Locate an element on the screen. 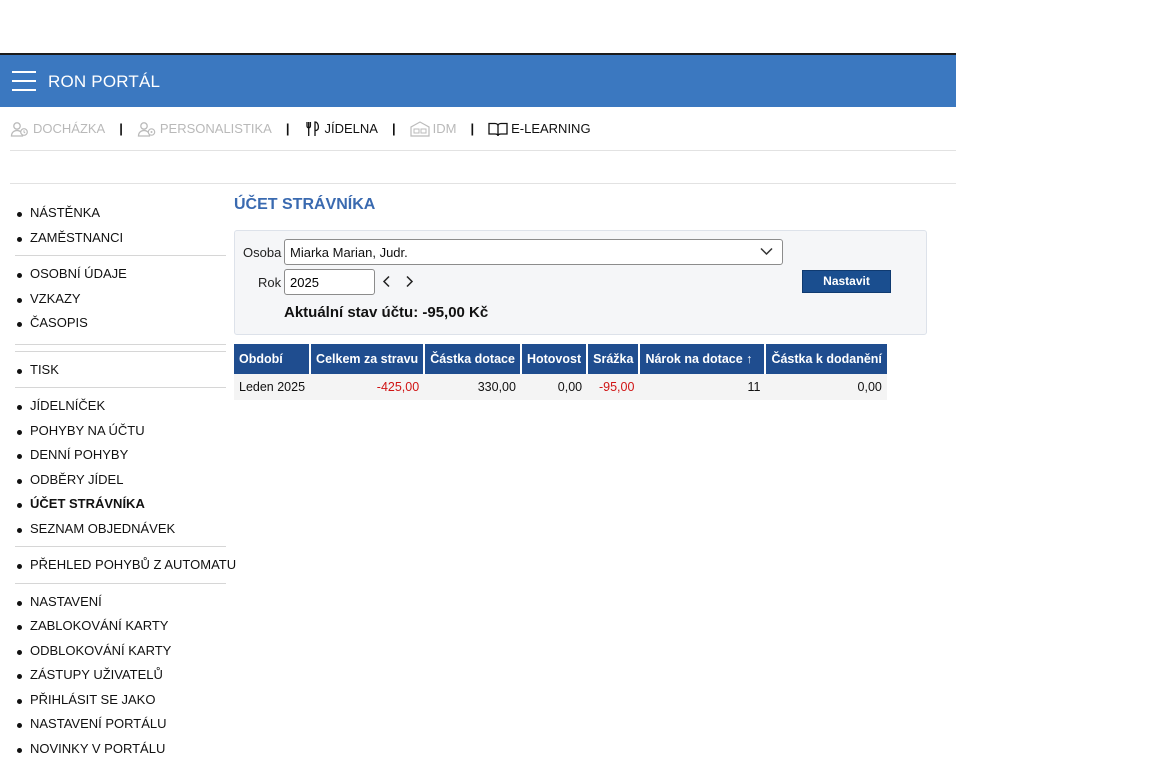 The height and width of the screenshot is (770, 1152). sidebar-item-tisk: TISK is located at coordinates (120, 370).